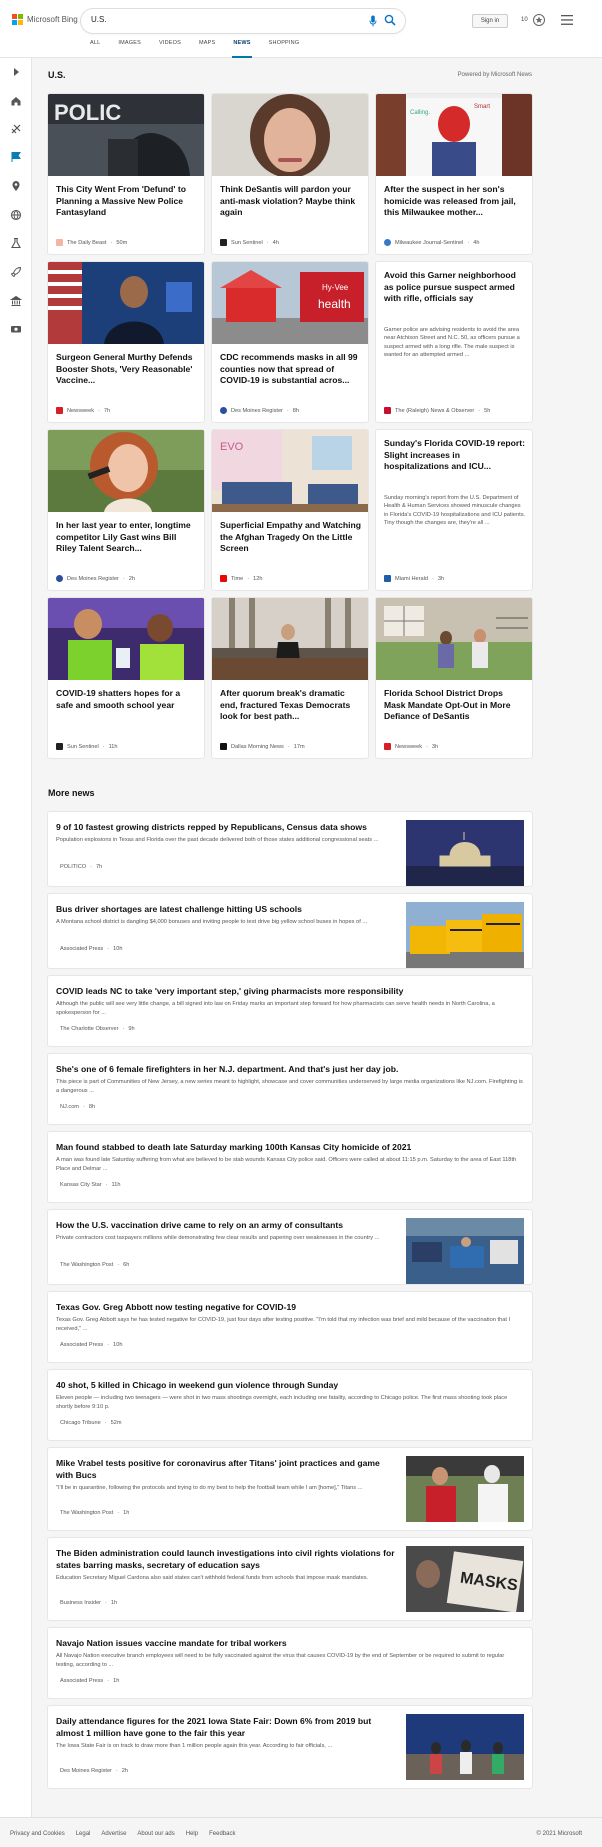 Image resolution: width=602 pixels, height=1847 pixels. What do you see at coordinates (75, 1107) in the screenshot?
I see `list-item-source: NJ.com · 8h` at bounding box center [75, 1107].